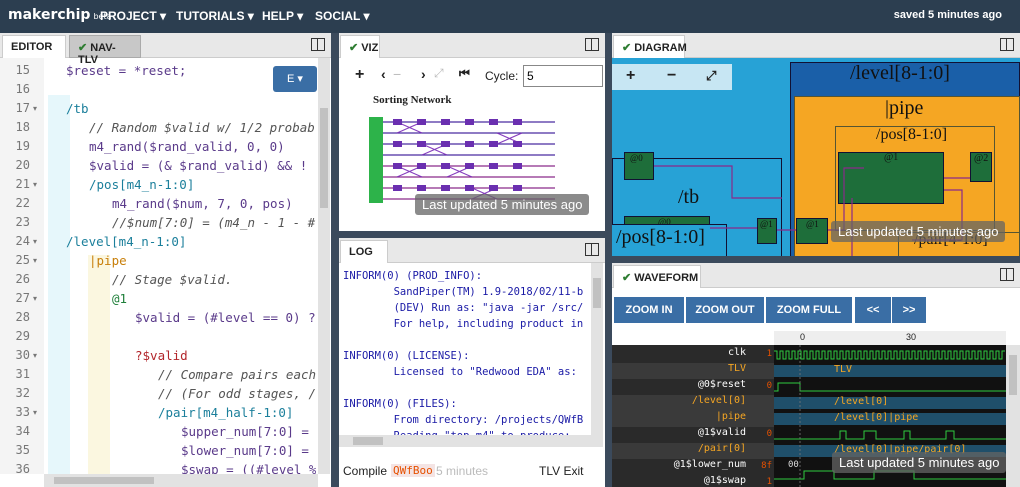 The image size is (1020, 487). Describe the element at coordinates (181, 480) in the screenshot. I see `editor-horizontal-scrollbar` at that location.